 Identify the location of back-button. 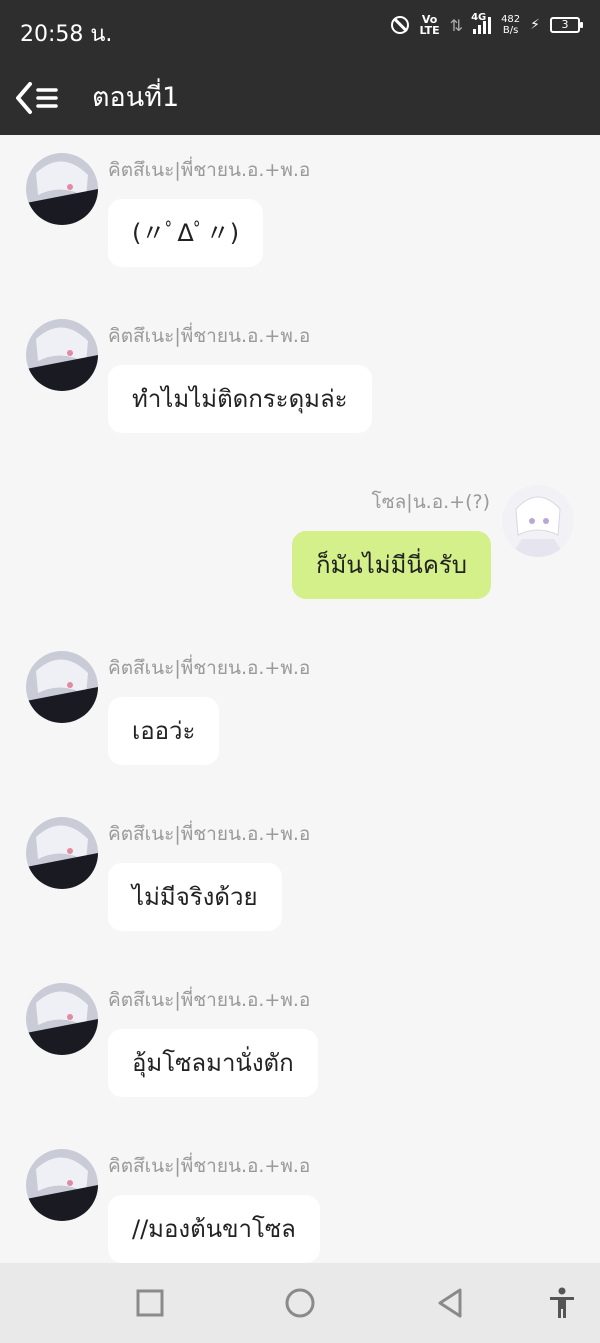
(38, 98).